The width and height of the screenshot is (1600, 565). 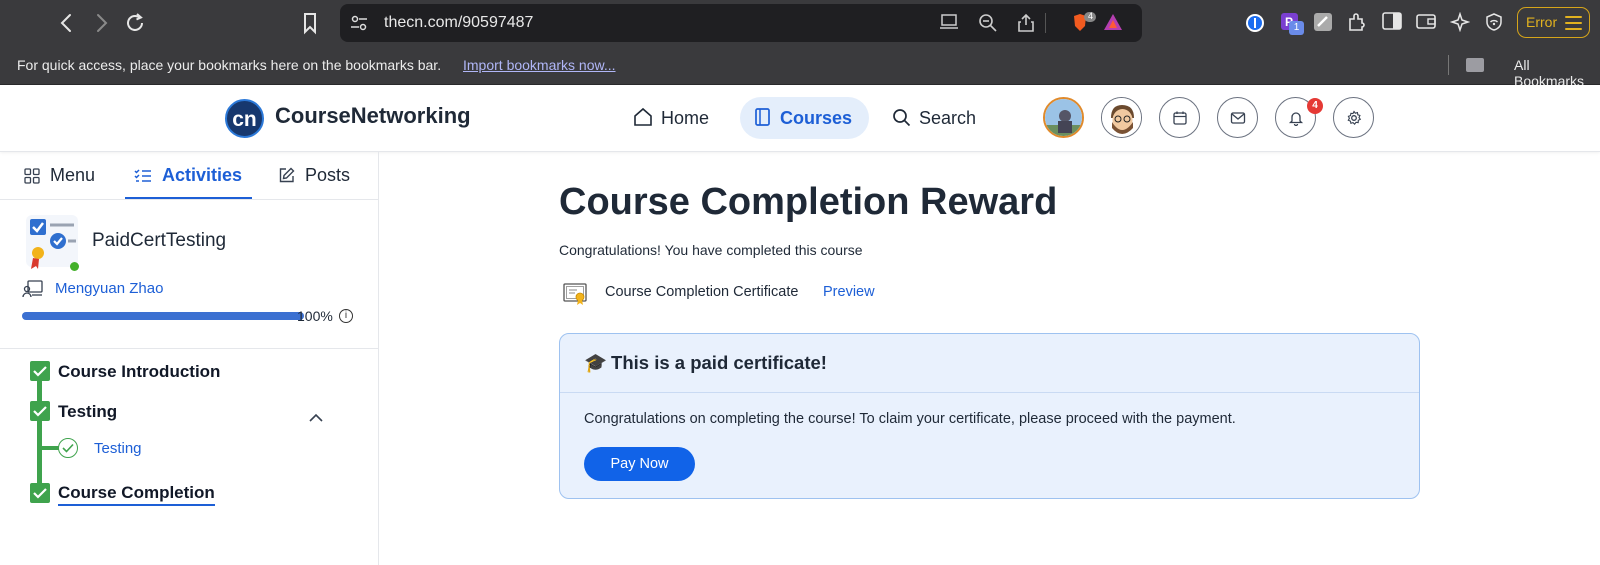 I want to click on paid-card-heading-row: 🎓 This is a paid certificate!, so click(x=705, y=363).